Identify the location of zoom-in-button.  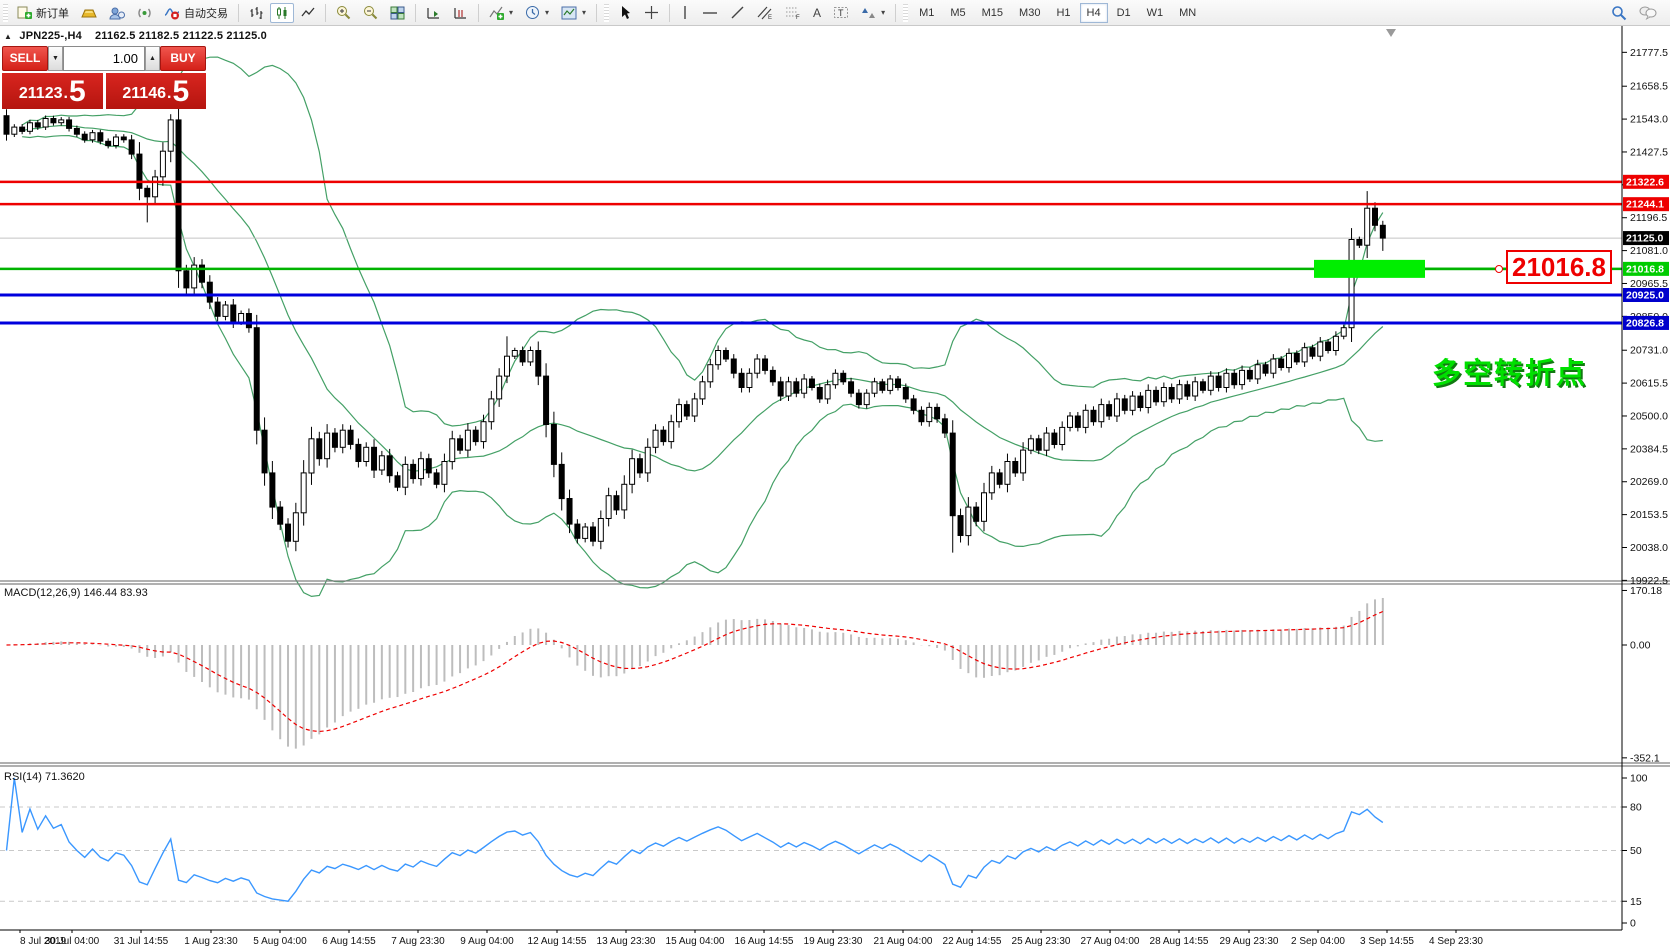
(343, 12).